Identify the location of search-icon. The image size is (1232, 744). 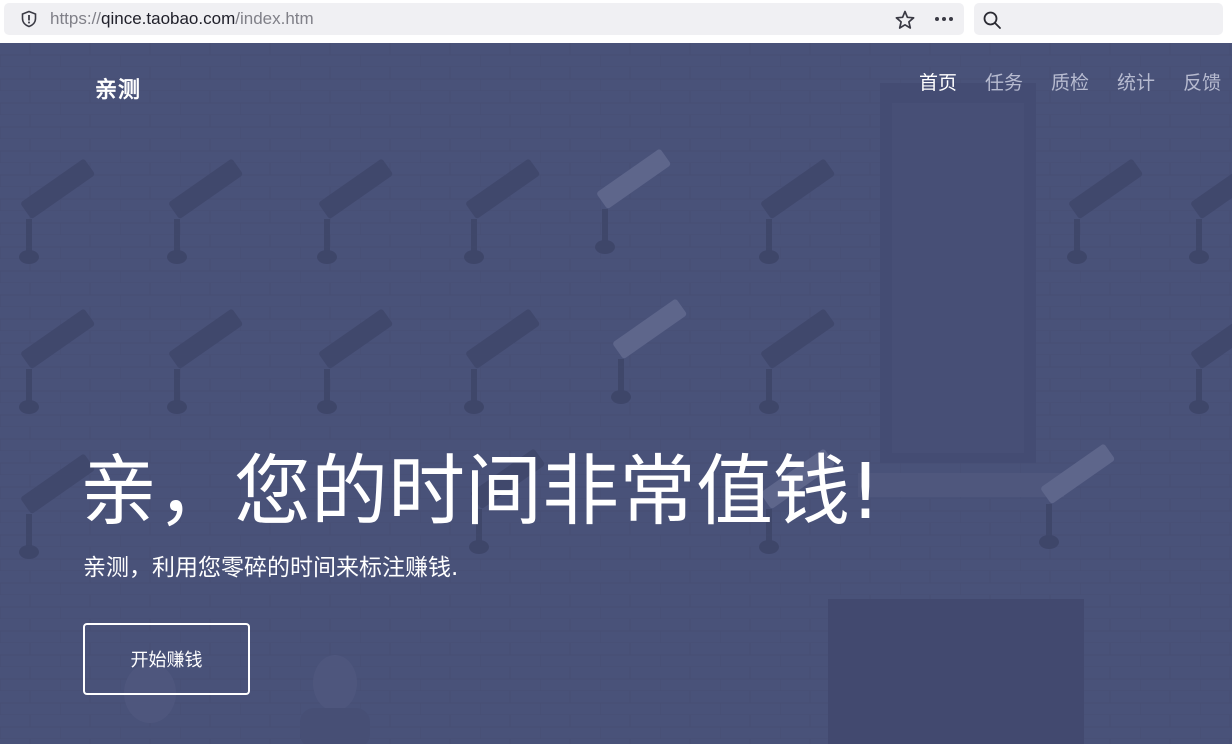
(992, 20).